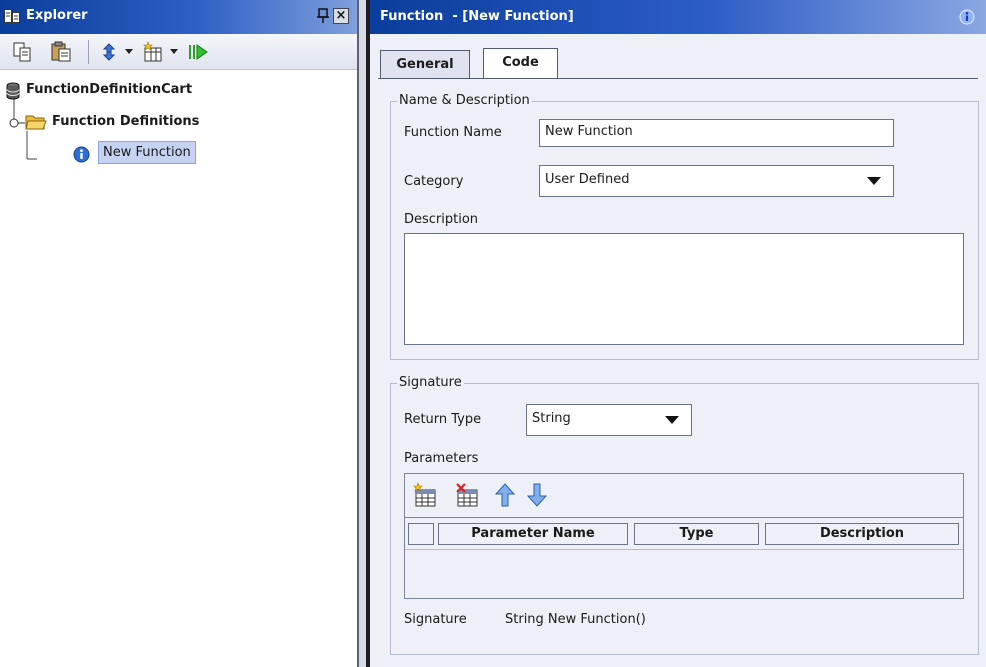 This screenshot has width=986, height=667. Describe the element at coordinates (477, 16) in the screenshot. I see `editor-title: Function - [New Function]` at that location.